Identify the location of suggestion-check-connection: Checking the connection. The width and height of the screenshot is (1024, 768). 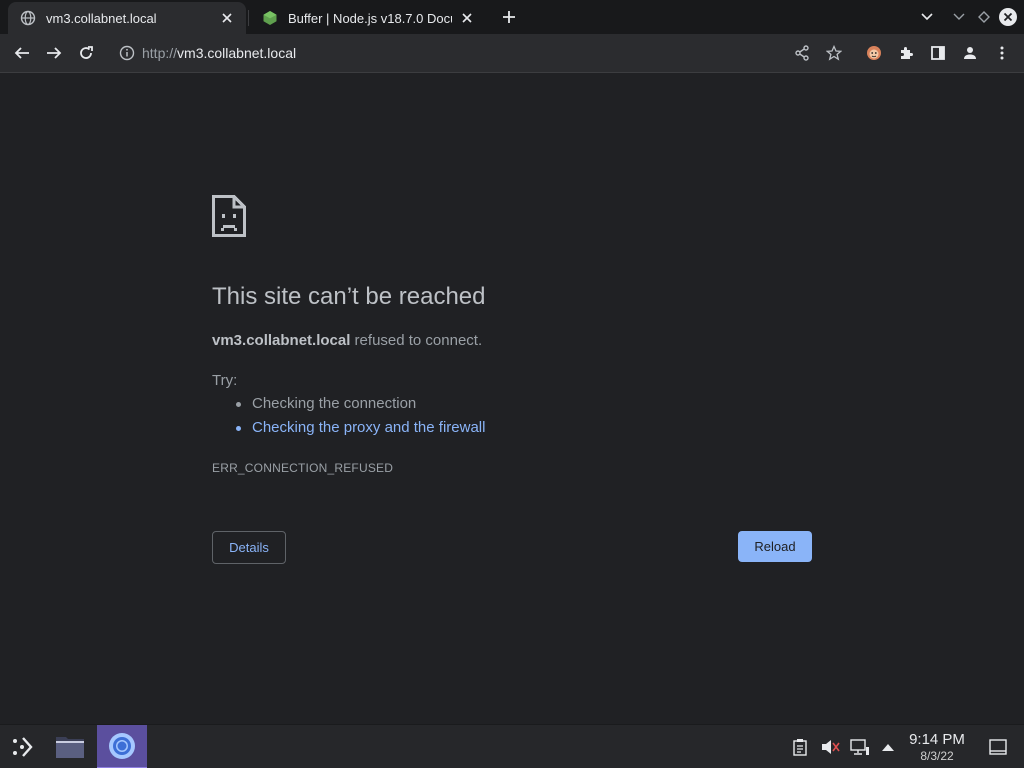
(348, 406).